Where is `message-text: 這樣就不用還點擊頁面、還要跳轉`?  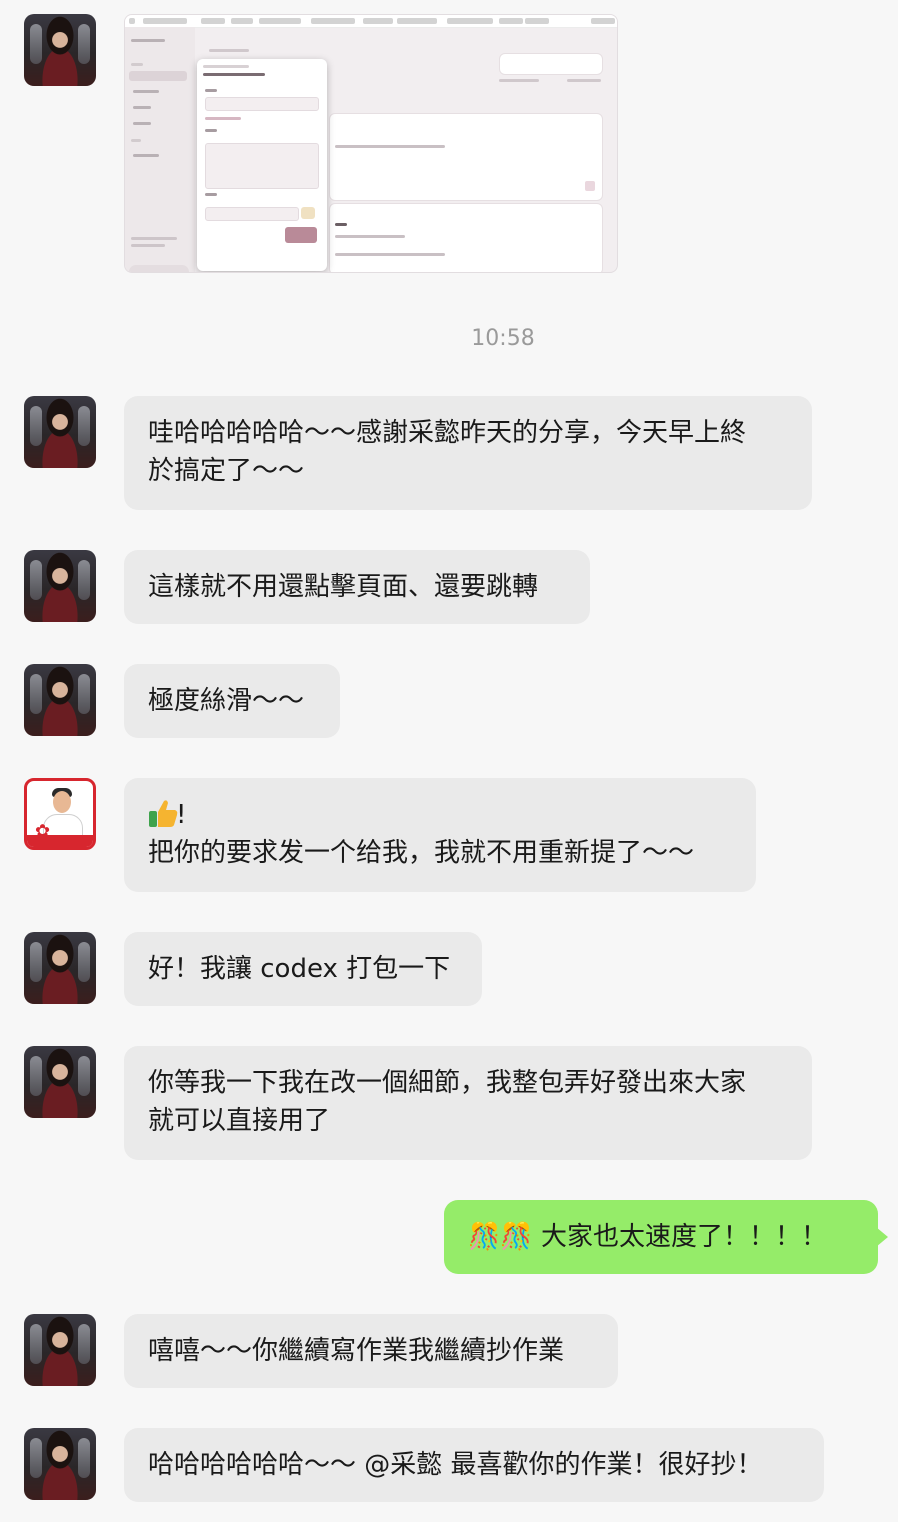 message-text: 這樣就不用還點擊頁面、還要跳轉 is located at coordinates (343, 587).